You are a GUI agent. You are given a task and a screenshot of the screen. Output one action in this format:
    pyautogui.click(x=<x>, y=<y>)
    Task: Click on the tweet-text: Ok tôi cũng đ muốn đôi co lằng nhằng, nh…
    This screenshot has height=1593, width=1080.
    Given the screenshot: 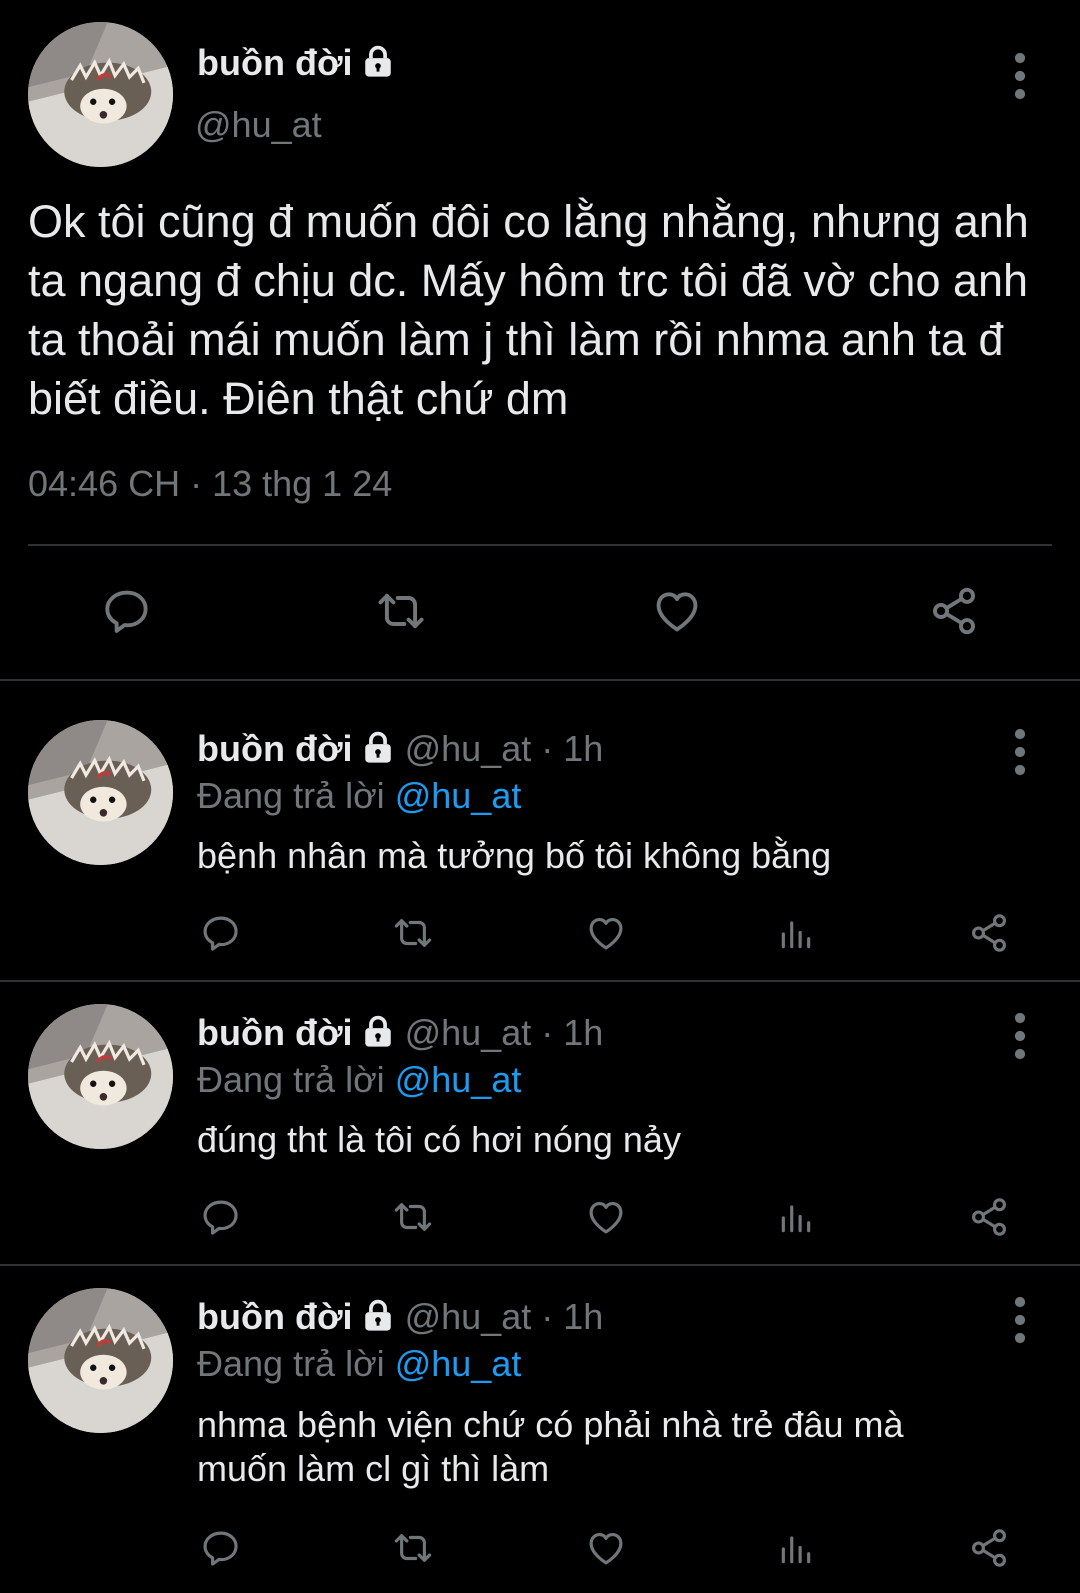 What is the action you would take?
    pyautogui.click(x=528, y=310)
    